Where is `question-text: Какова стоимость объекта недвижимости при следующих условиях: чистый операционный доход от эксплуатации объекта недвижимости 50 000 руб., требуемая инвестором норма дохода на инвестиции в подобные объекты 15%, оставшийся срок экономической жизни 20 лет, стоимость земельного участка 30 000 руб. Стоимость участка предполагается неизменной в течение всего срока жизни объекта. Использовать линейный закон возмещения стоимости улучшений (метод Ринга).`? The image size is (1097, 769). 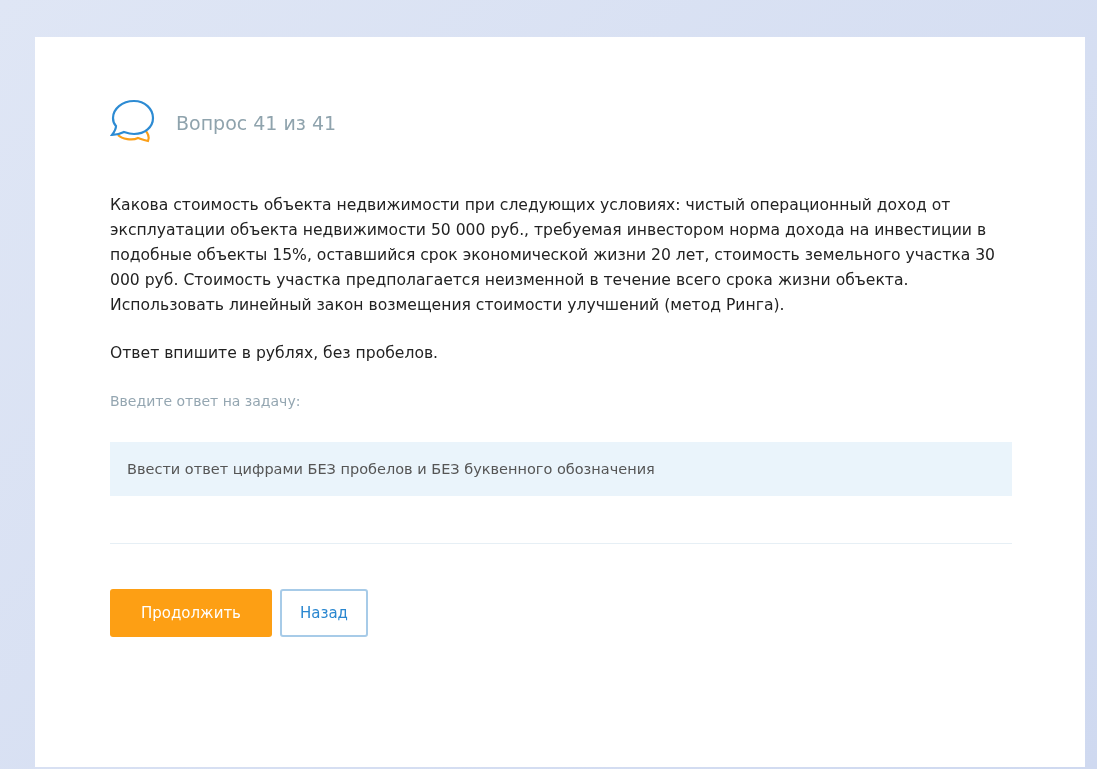 question-text: Какова стоимость объекта недвижимости при следующих условиях: чистый операционный доход от эксплуатации объекта недвижимости 50 000 руб., требуемая инвестором норма дохода на инвестиции в подобные объекты 15%, оставшийся срок экономической жизни 20 лет, стоимость земельного участка 30 000 руб. Стоимость участка предполагается неизменной в течение всего срока жизни объекта. Использовать линейный закон возмещения стоимости улучшений (метод Ринга). is located at coordinates (553, 255).